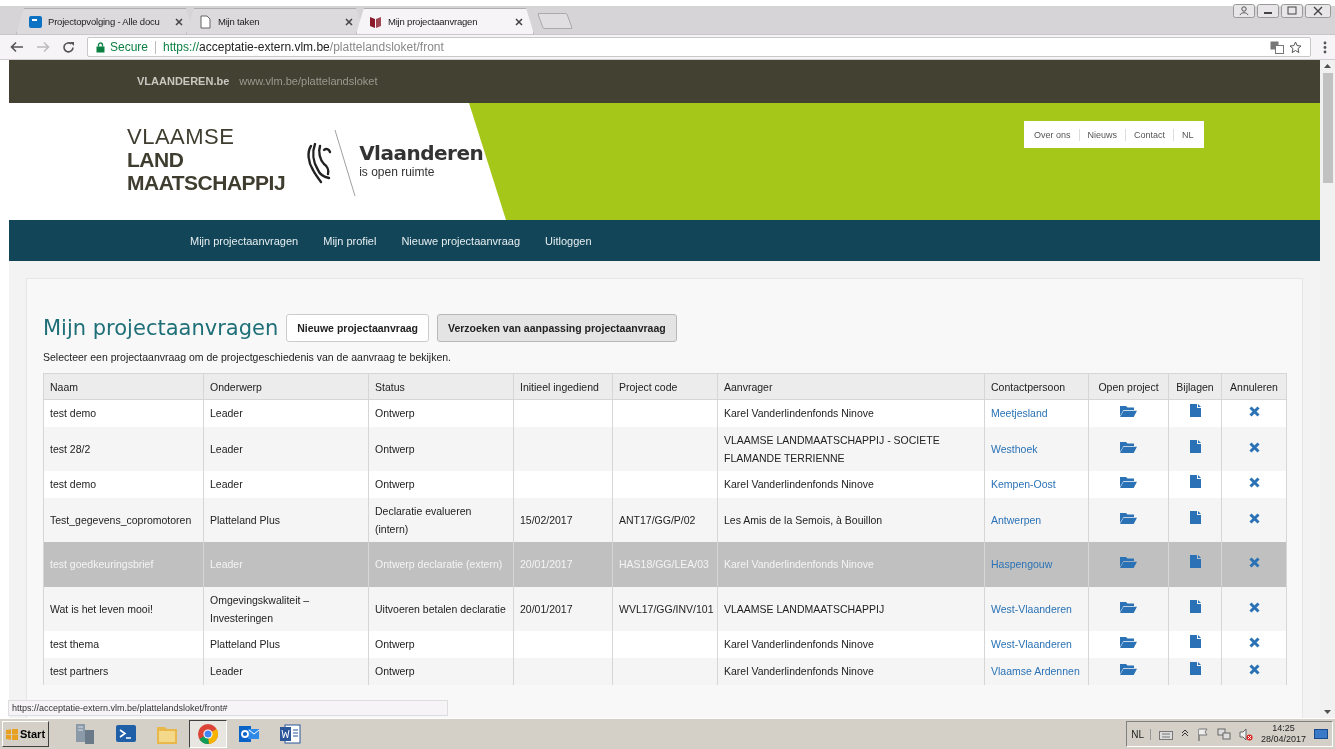 The image size is (1335, 749). What do you see at coordinates (206, 159) in the screenshot?
I see `organisation-logo: VLAAMSE LAND MAATSCHAPPIJ` at bounding box center [206, 159].